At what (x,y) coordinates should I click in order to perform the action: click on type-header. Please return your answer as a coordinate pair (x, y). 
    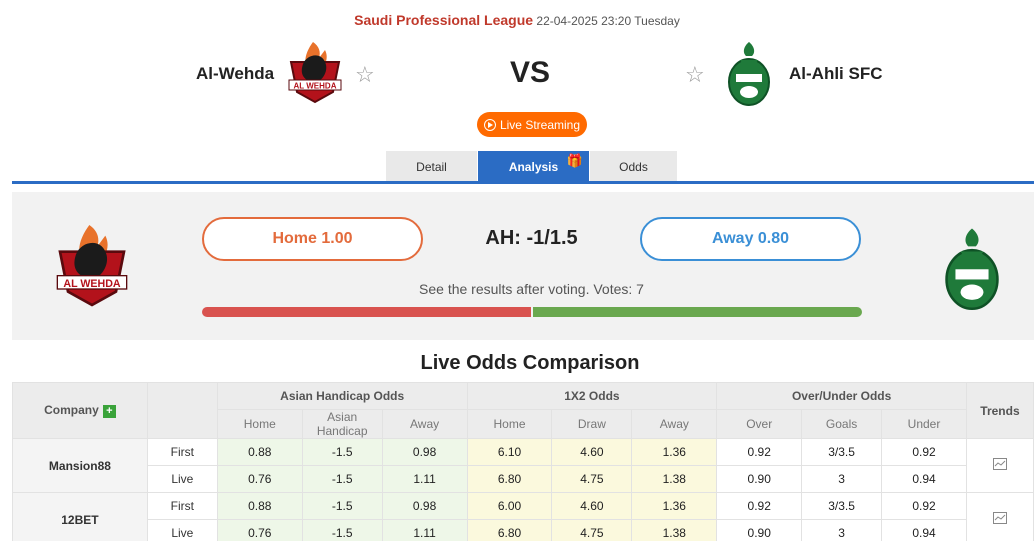
    Looking at the image, I should click on (182, 410).